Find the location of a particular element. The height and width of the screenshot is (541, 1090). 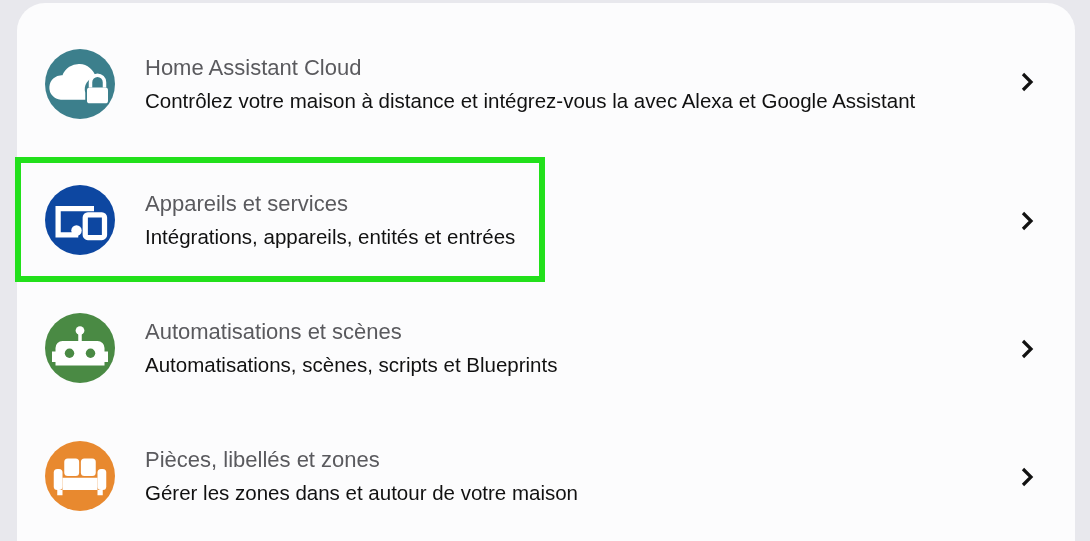

item-title: Pièces, libellés et zones is located at coordinates (263, 459).